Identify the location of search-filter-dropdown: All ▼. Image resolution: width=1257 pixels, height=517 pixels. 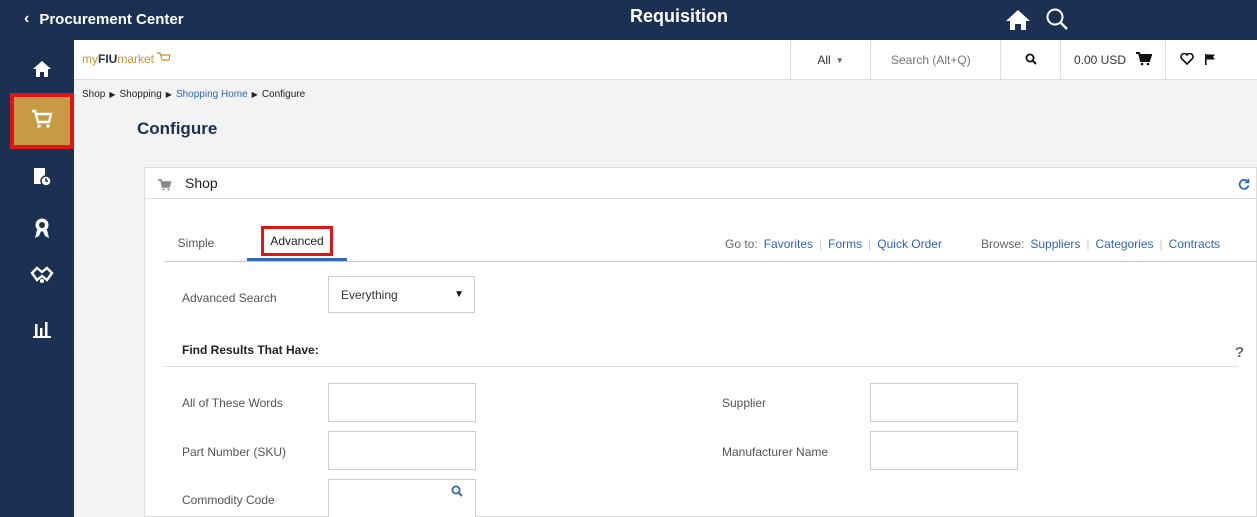
(830, 60).